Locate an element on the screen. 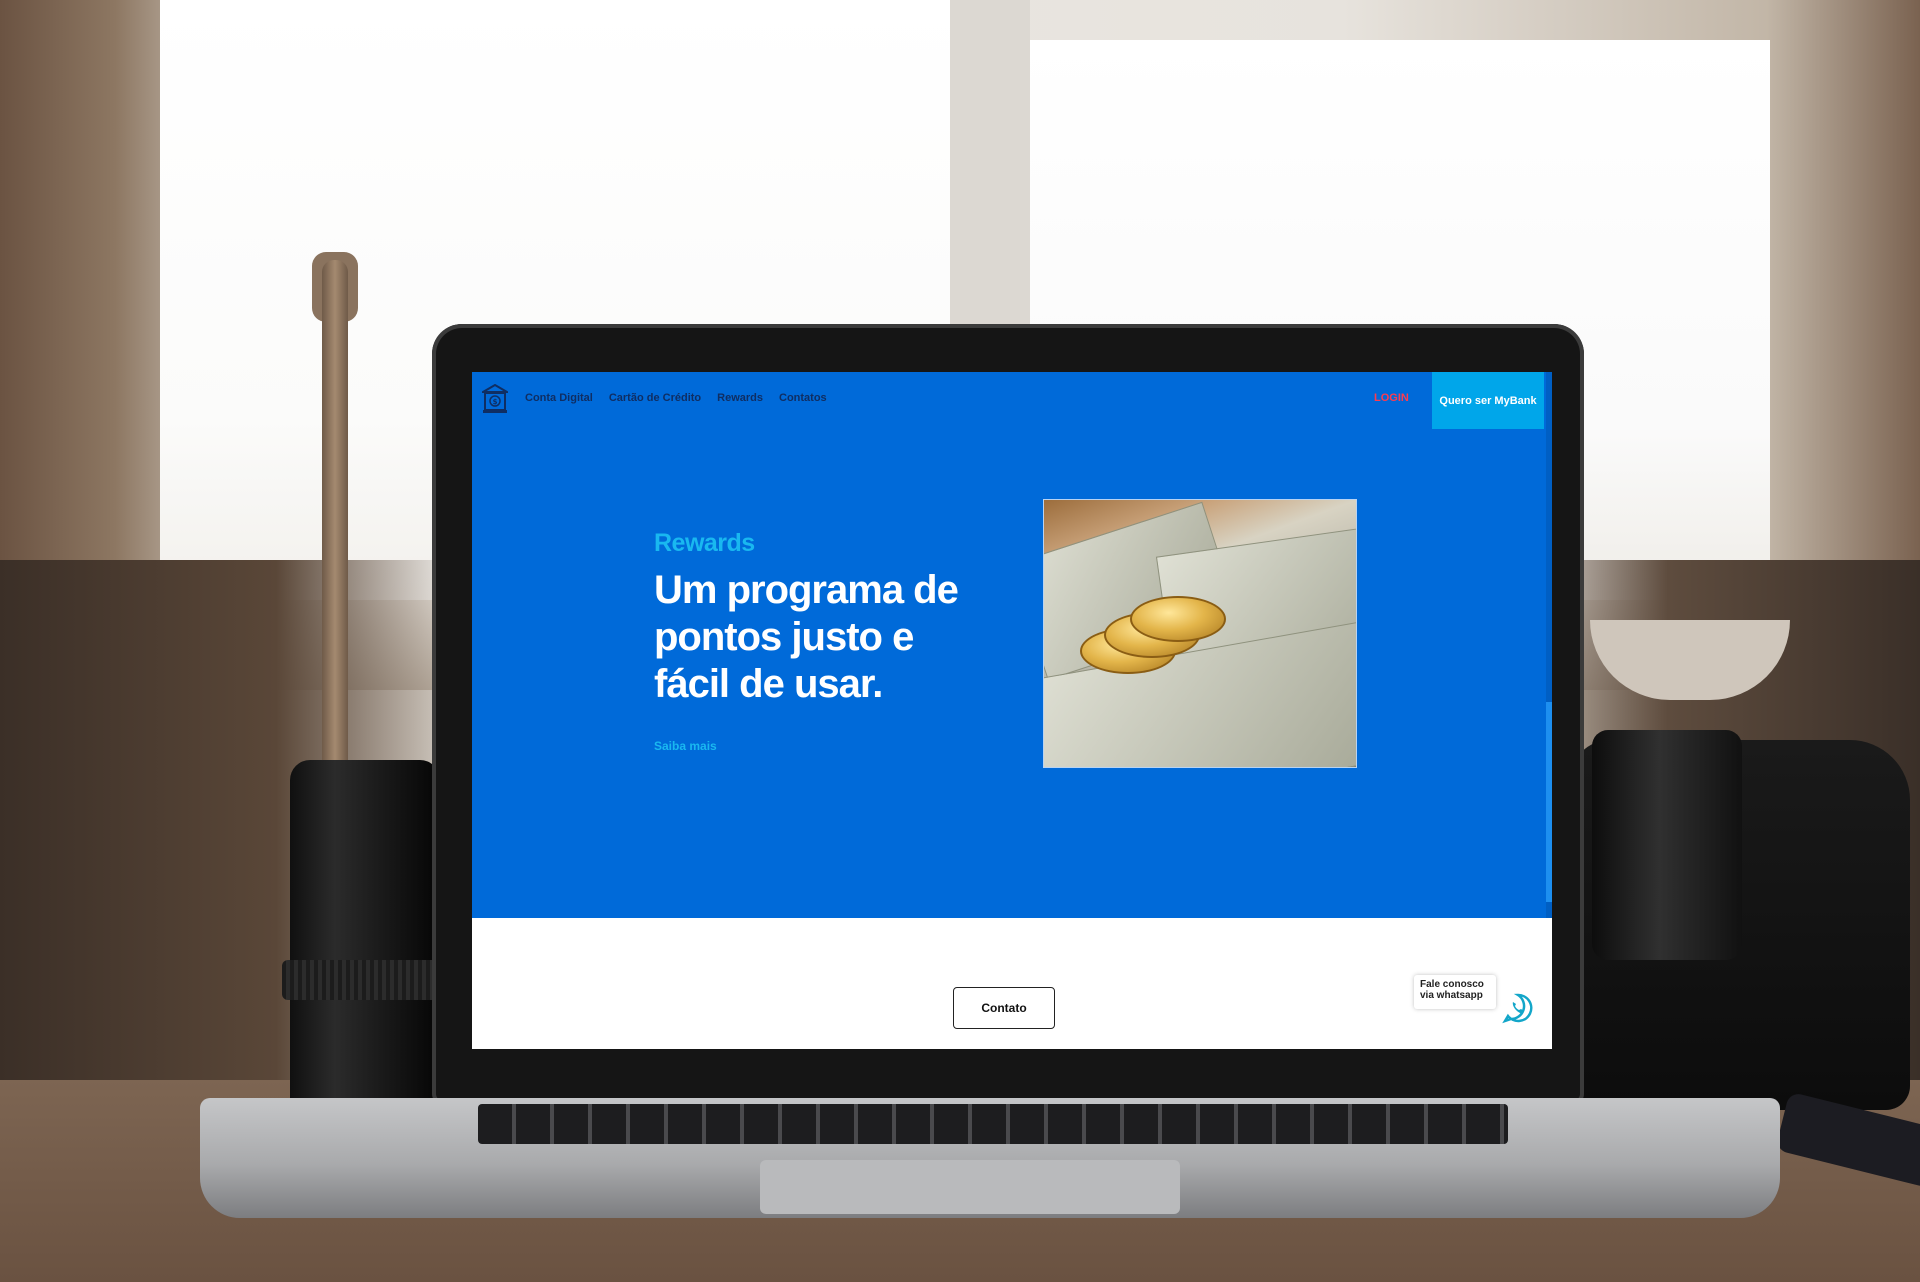  nav-link-rewards: Rewards is located at coordinates (740, 398).